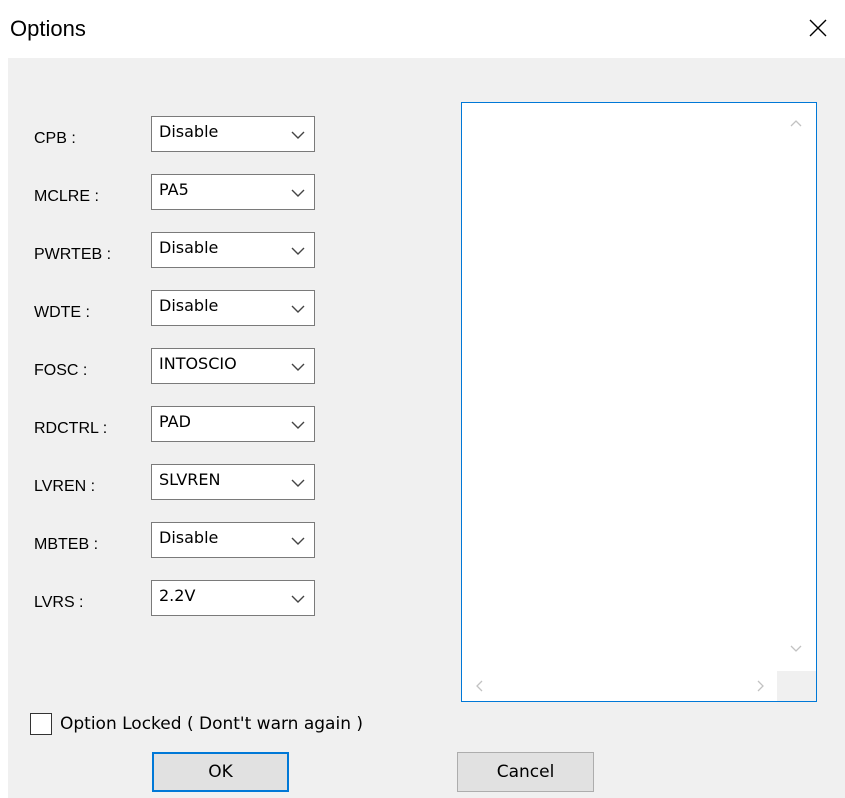  Describe the element at coordinates (65, 486) in the screenshot. I see `option-label-lvren: LVREN :` at that location.